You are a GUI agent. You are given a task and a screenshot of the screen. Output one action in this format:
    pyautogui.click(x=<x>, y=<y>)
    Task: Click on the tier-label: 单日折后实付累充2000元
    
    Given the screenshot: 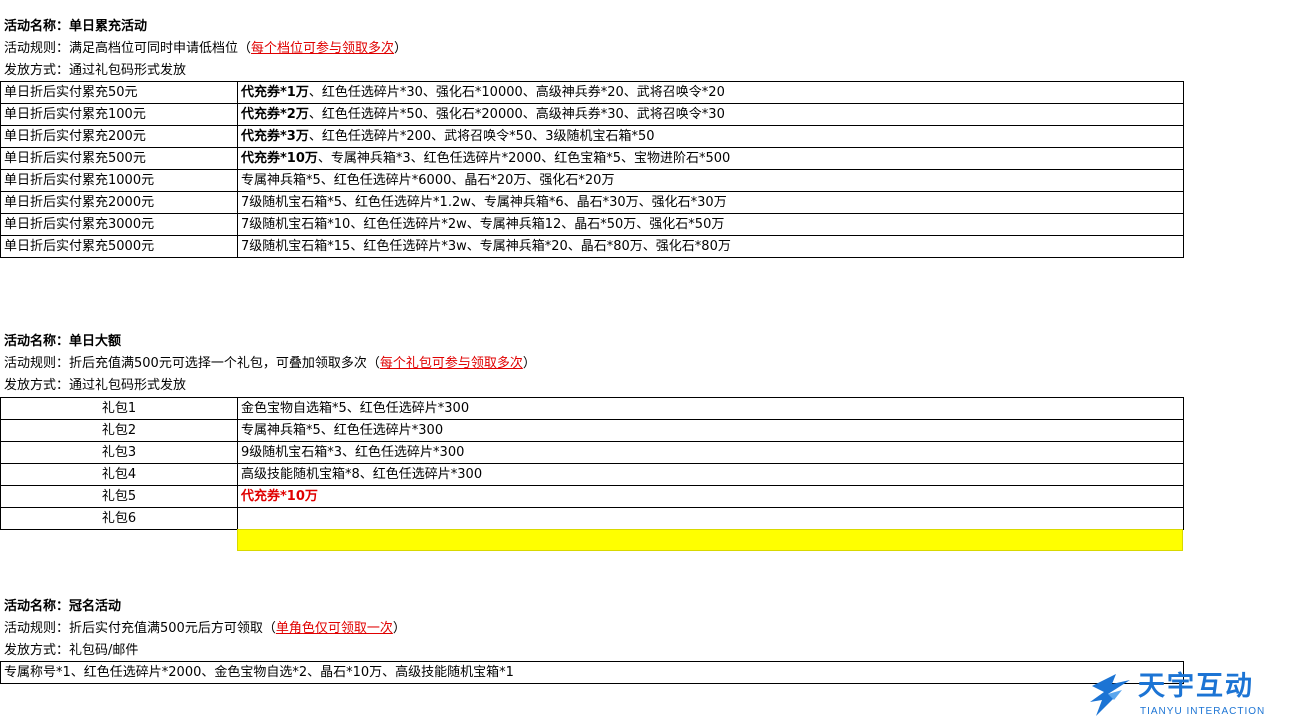 What is the action you would take?
    pyautogui.click(x=119, y=202)
    